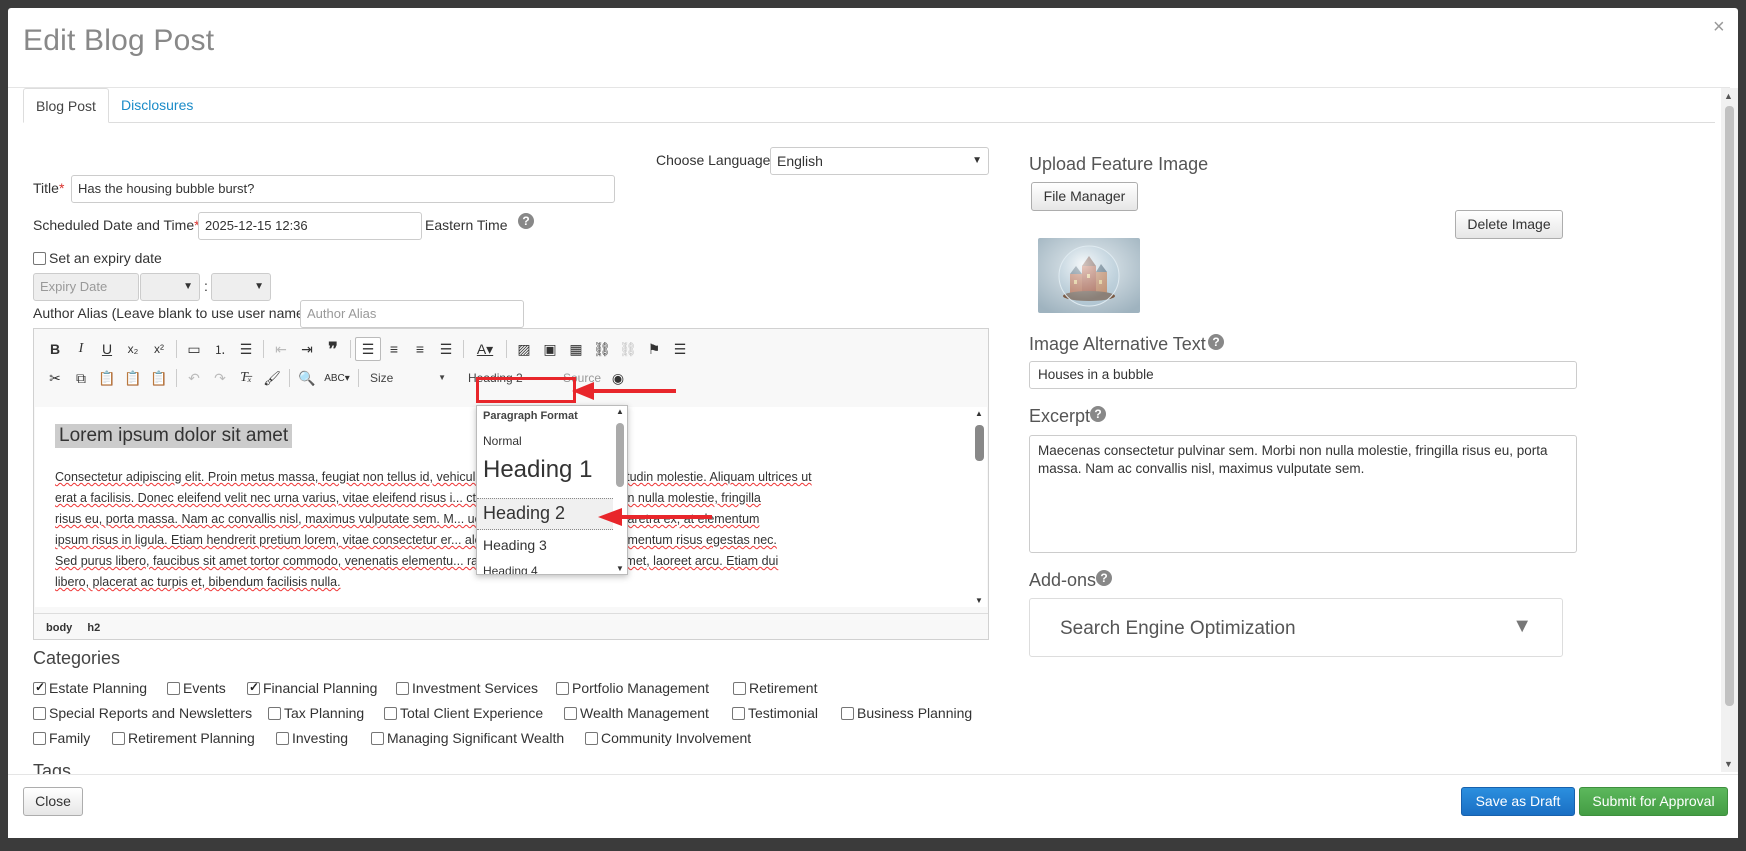 This screenshot has height=851, width=1746. I want to click on category-checkbox: Estate Planning, so click(90, 688).